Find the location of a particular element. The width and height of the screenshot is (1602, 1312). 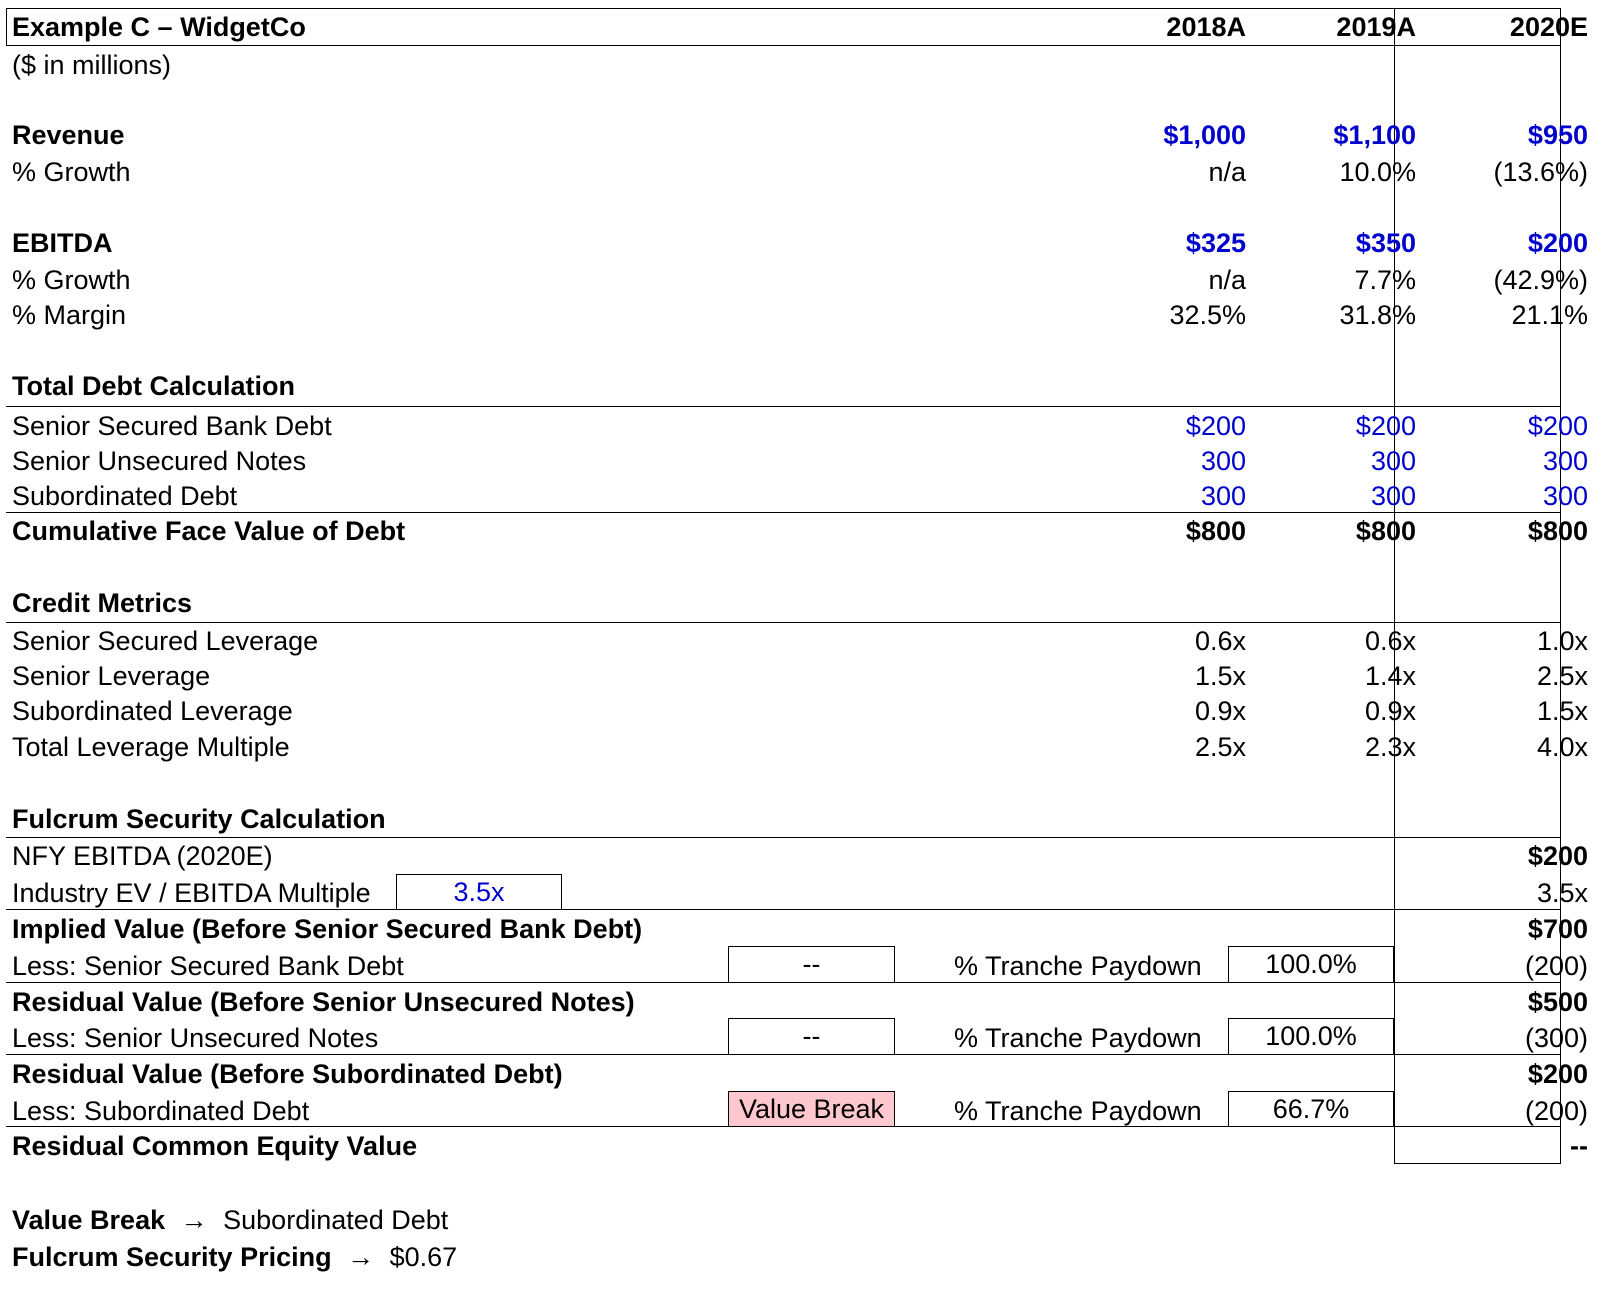

equity-value: -- is located at coordinates (1579, 1146).